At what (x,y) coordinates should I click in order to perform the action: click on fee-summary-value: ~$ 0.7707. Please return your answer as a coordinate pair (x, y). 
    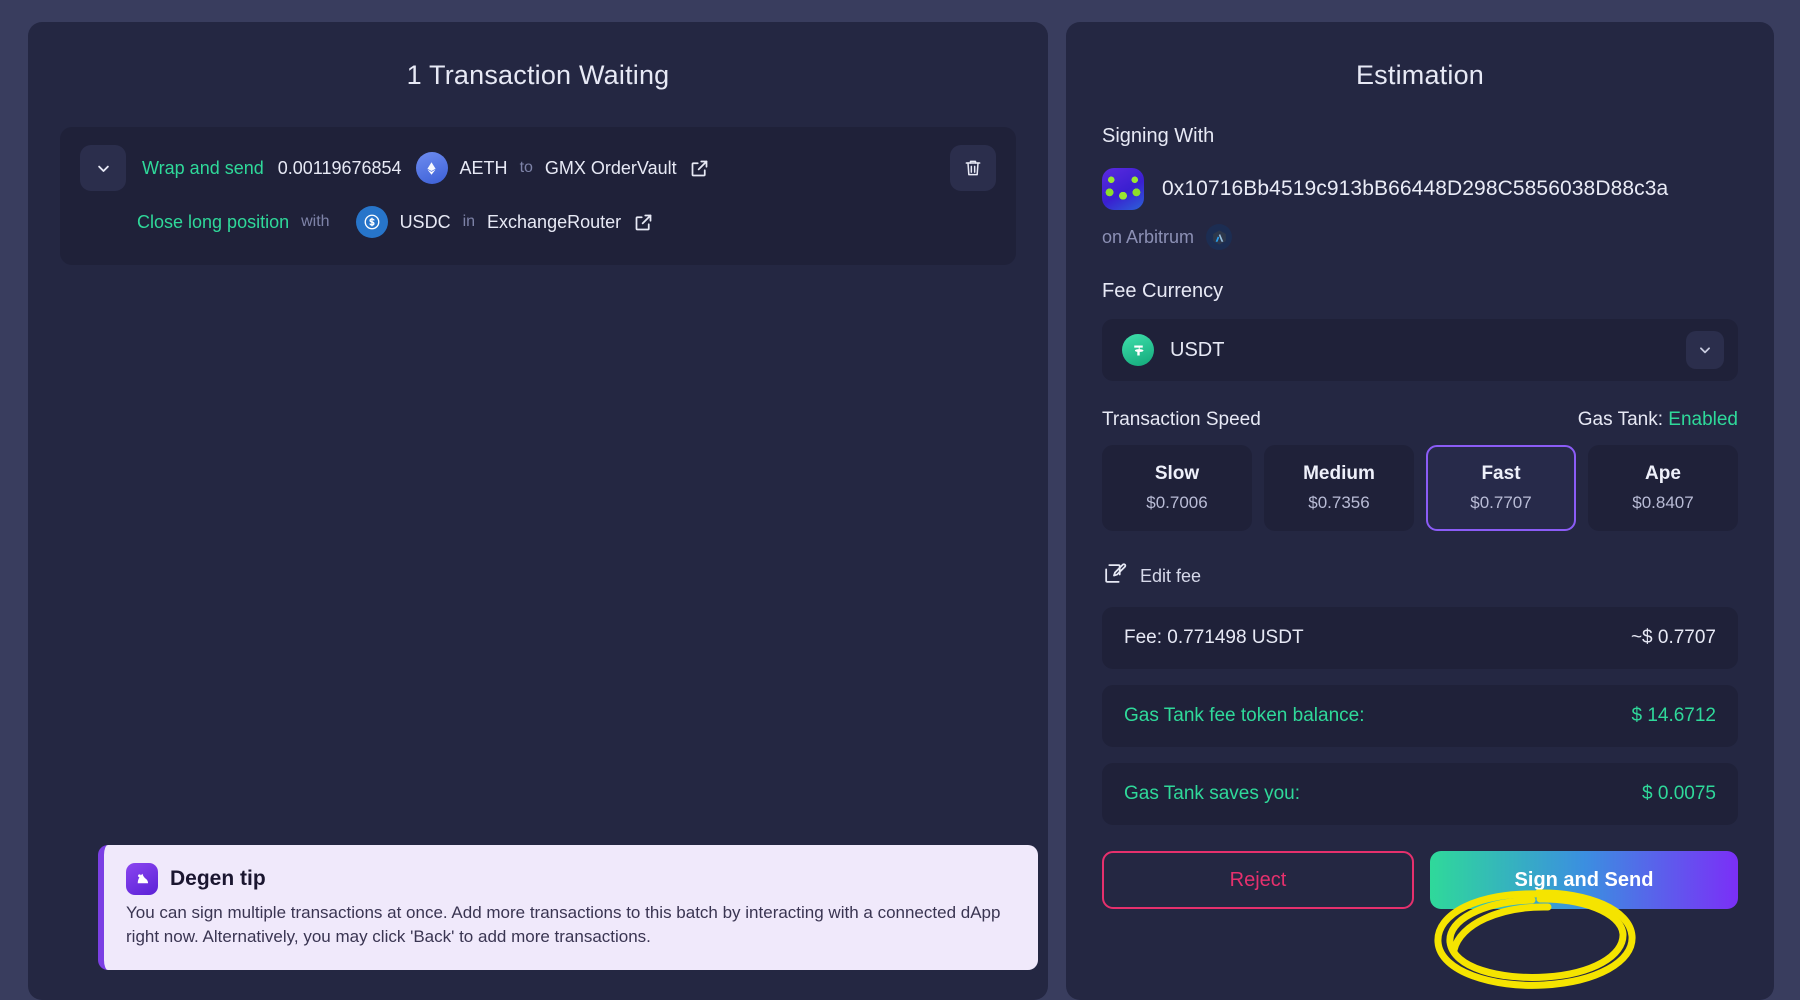
    Looking at the image, I should click on (1673, 637).